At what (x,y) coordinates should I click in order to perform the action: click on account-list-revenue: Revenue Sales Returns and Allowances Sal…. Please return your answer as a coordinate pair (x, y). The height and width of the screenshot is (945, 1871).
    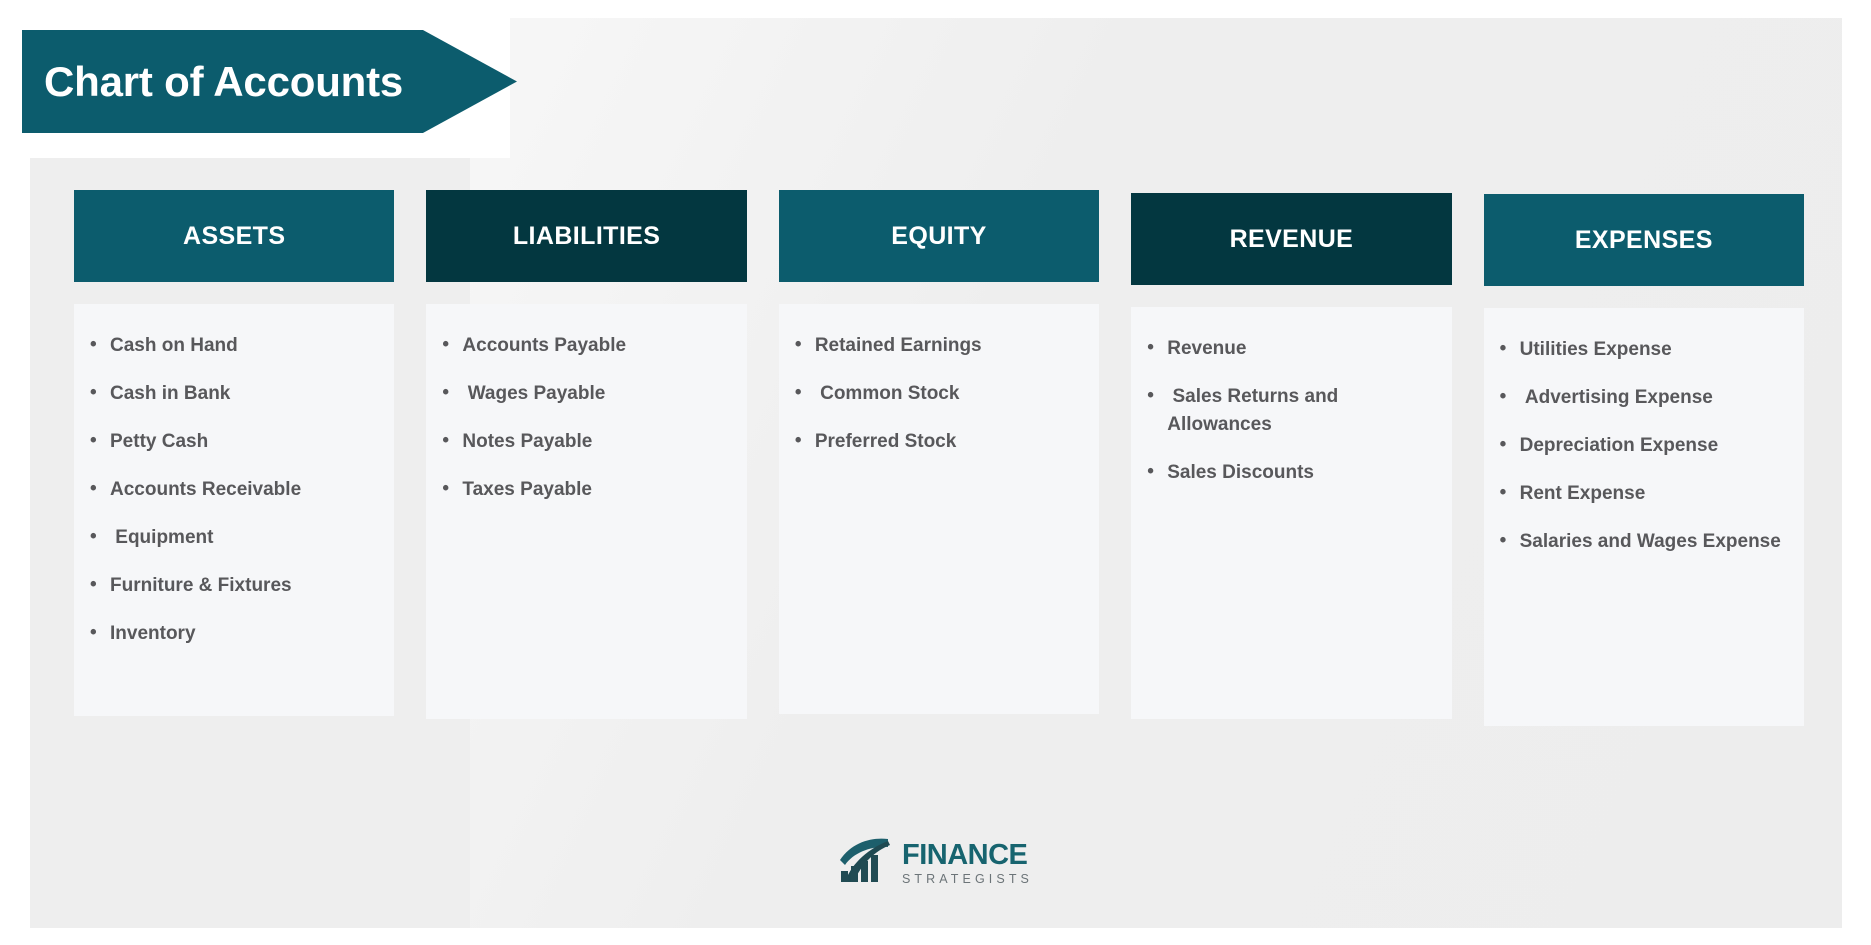
    Looking at the image, I should click on (1291, 410).